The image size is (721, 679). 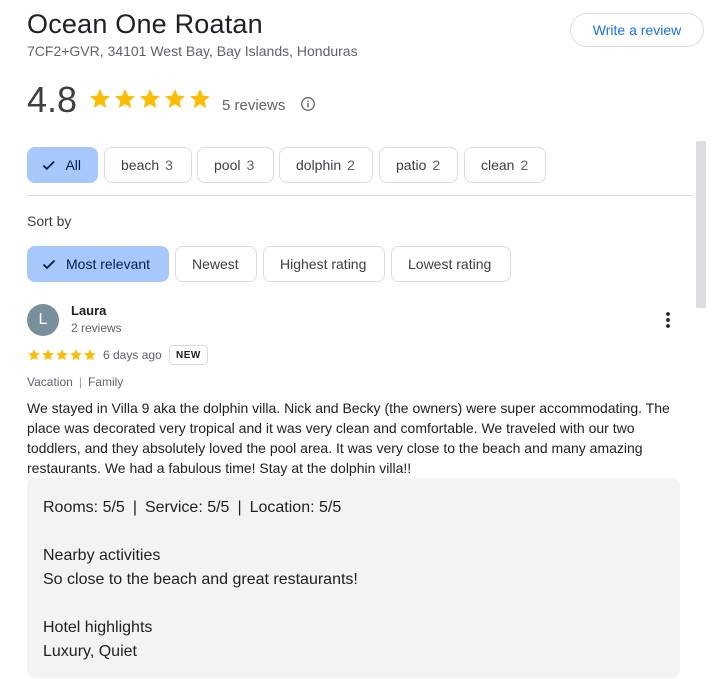 What do you see at coordinates (637, 30) in the screenshot?
I see `write-review-button: Write a review` at bounding box center [637, 30].